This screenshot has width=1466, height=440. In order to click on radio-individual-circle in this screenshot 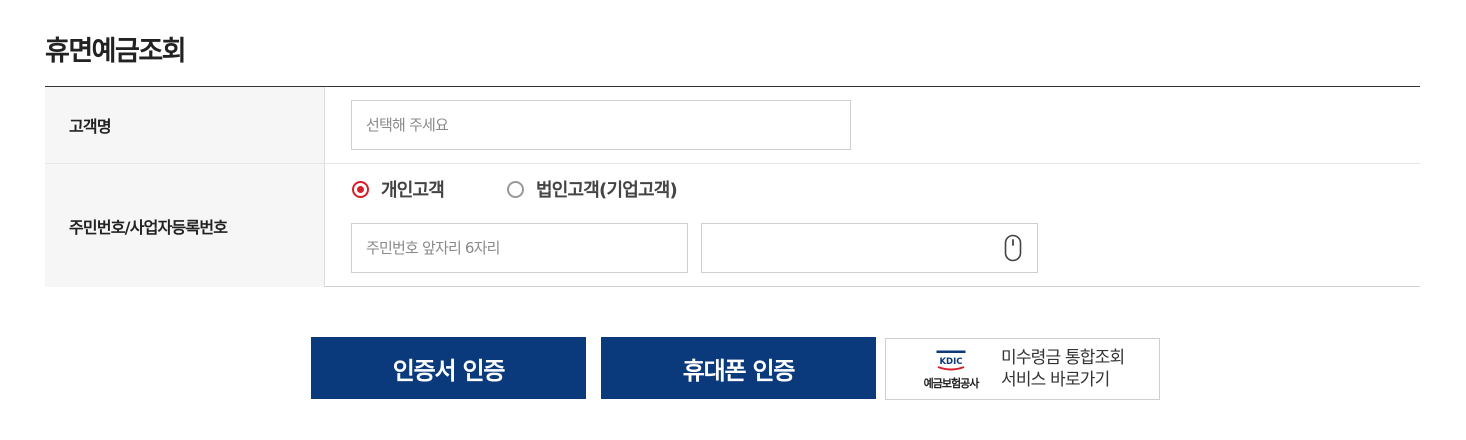, I will do `click(360, 189)`.